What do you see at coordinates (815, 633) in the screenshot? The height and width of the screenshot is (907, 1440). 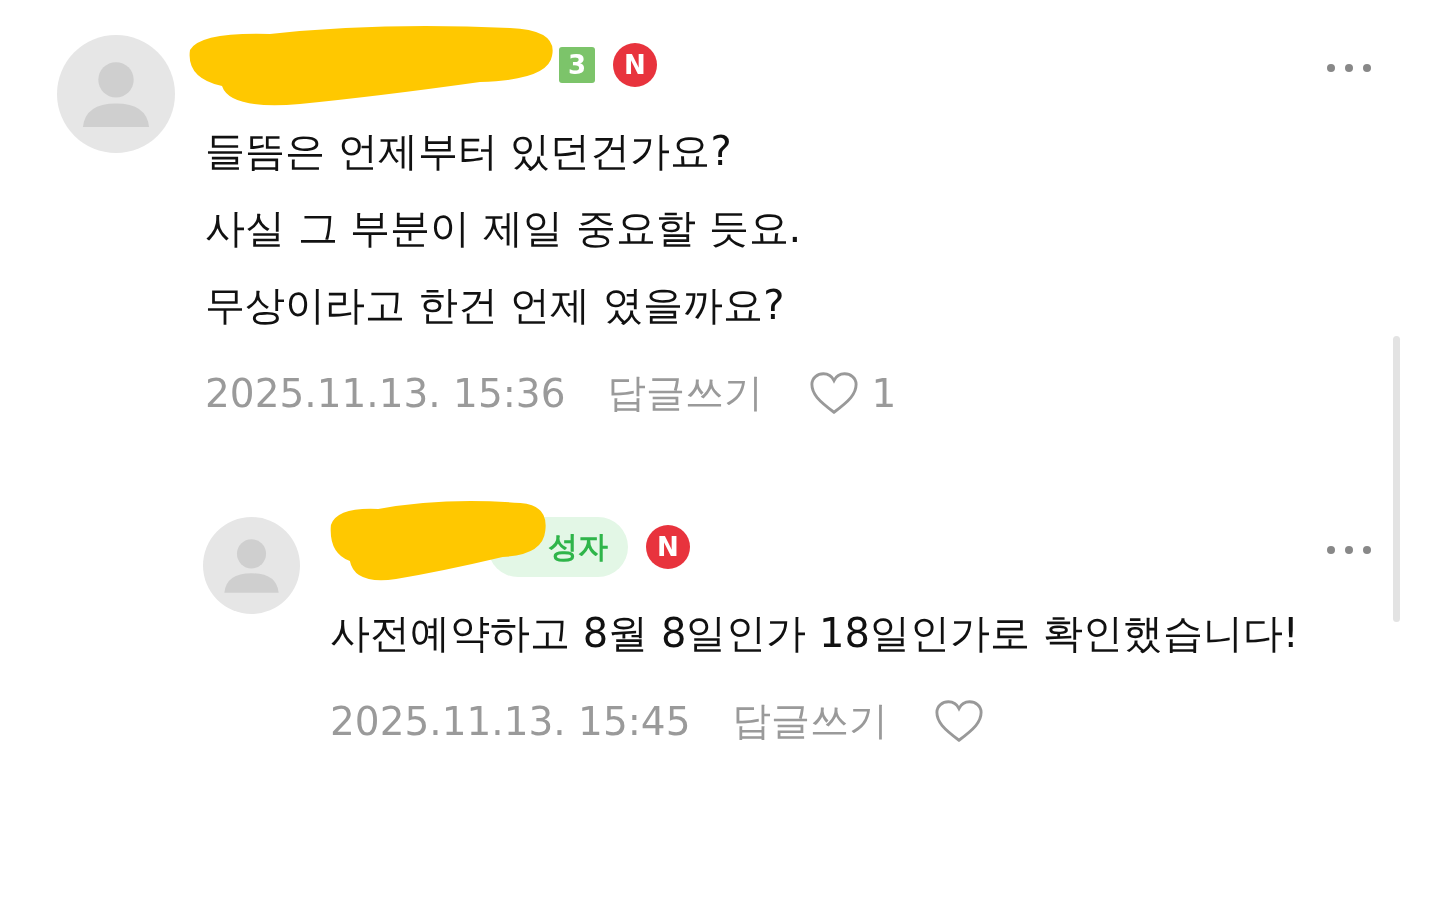 I see `comment-text: 사전예약하고 8월 8일인가 18일인가로 확인했습니다!` at bounding box center [815, 633].